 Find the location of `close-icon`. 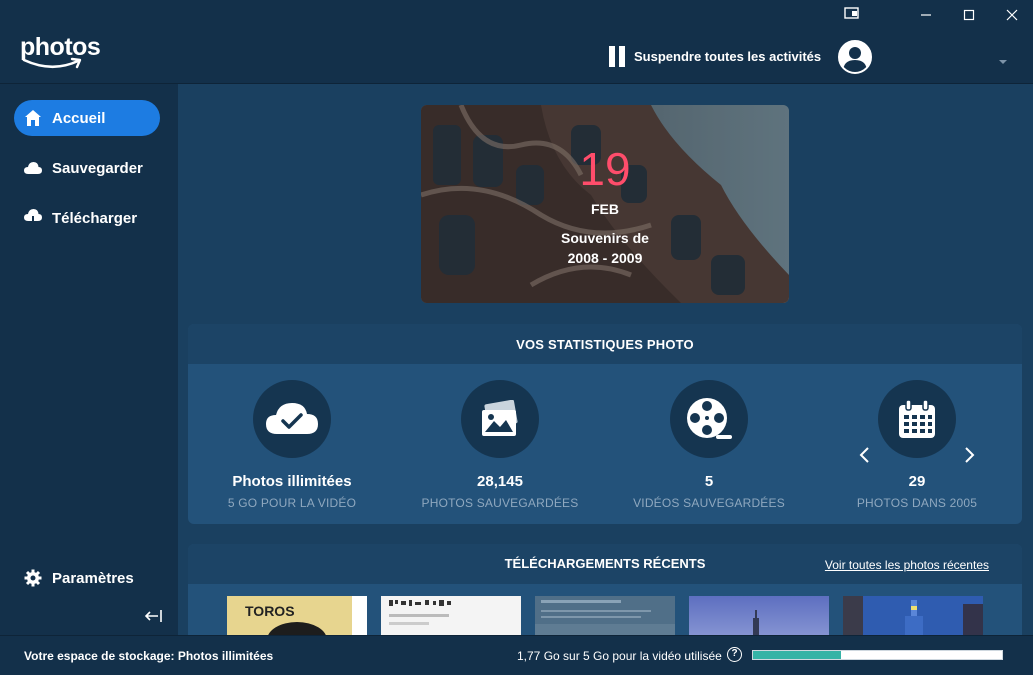

close-icon is located at coordinates (1011, 15).